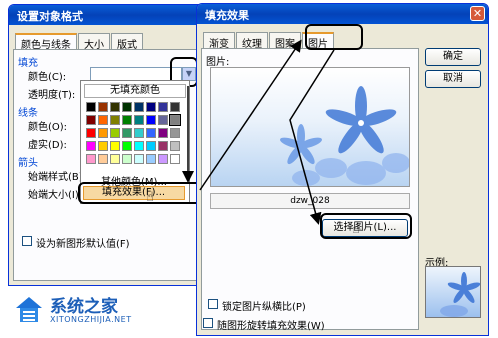  What do you see at coordinates (91, 319) in the screenshot?
I see `watermark-url: XITONGZHIJIA.NET` at bounding box center [91, 319].